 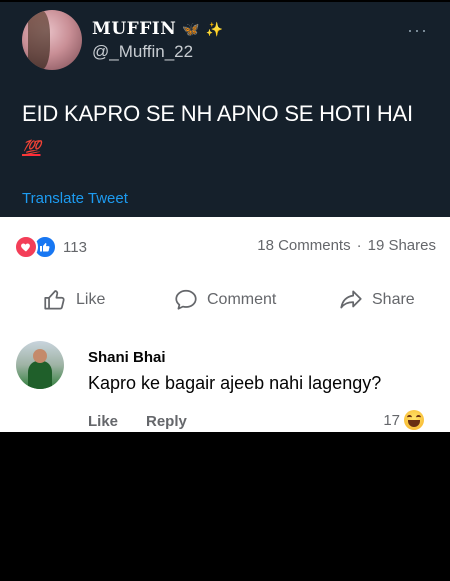 What do you see at coordinates (91, 299) in the screenshot?
I see `like-button-label: Like` at bounding box center [91, 299].